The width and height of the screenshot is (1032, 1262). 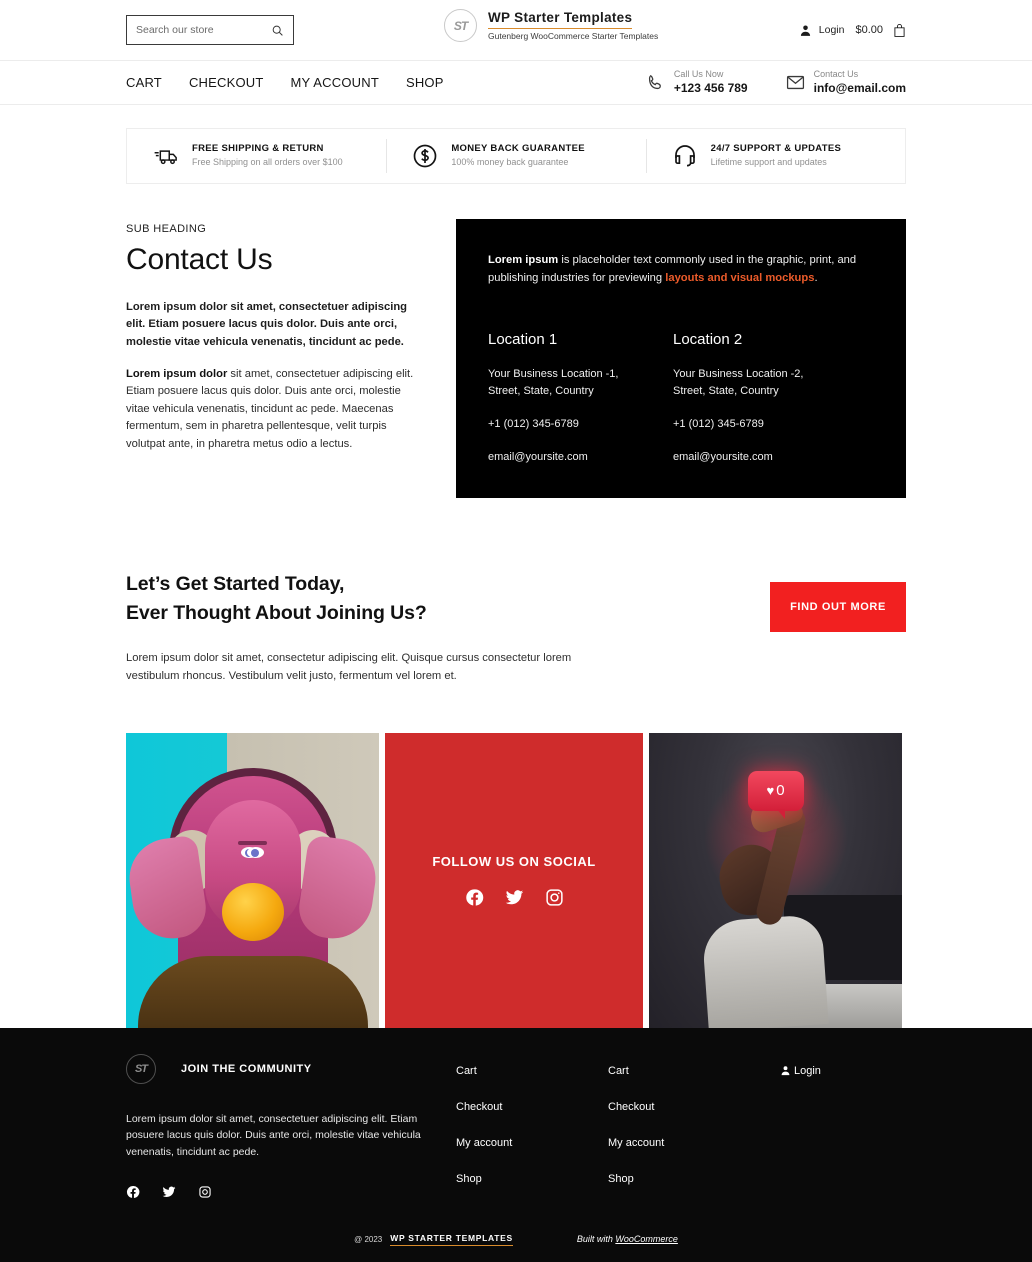 I want to click on like-notification-photo: ♥ 0, so click(x=775, y=880).